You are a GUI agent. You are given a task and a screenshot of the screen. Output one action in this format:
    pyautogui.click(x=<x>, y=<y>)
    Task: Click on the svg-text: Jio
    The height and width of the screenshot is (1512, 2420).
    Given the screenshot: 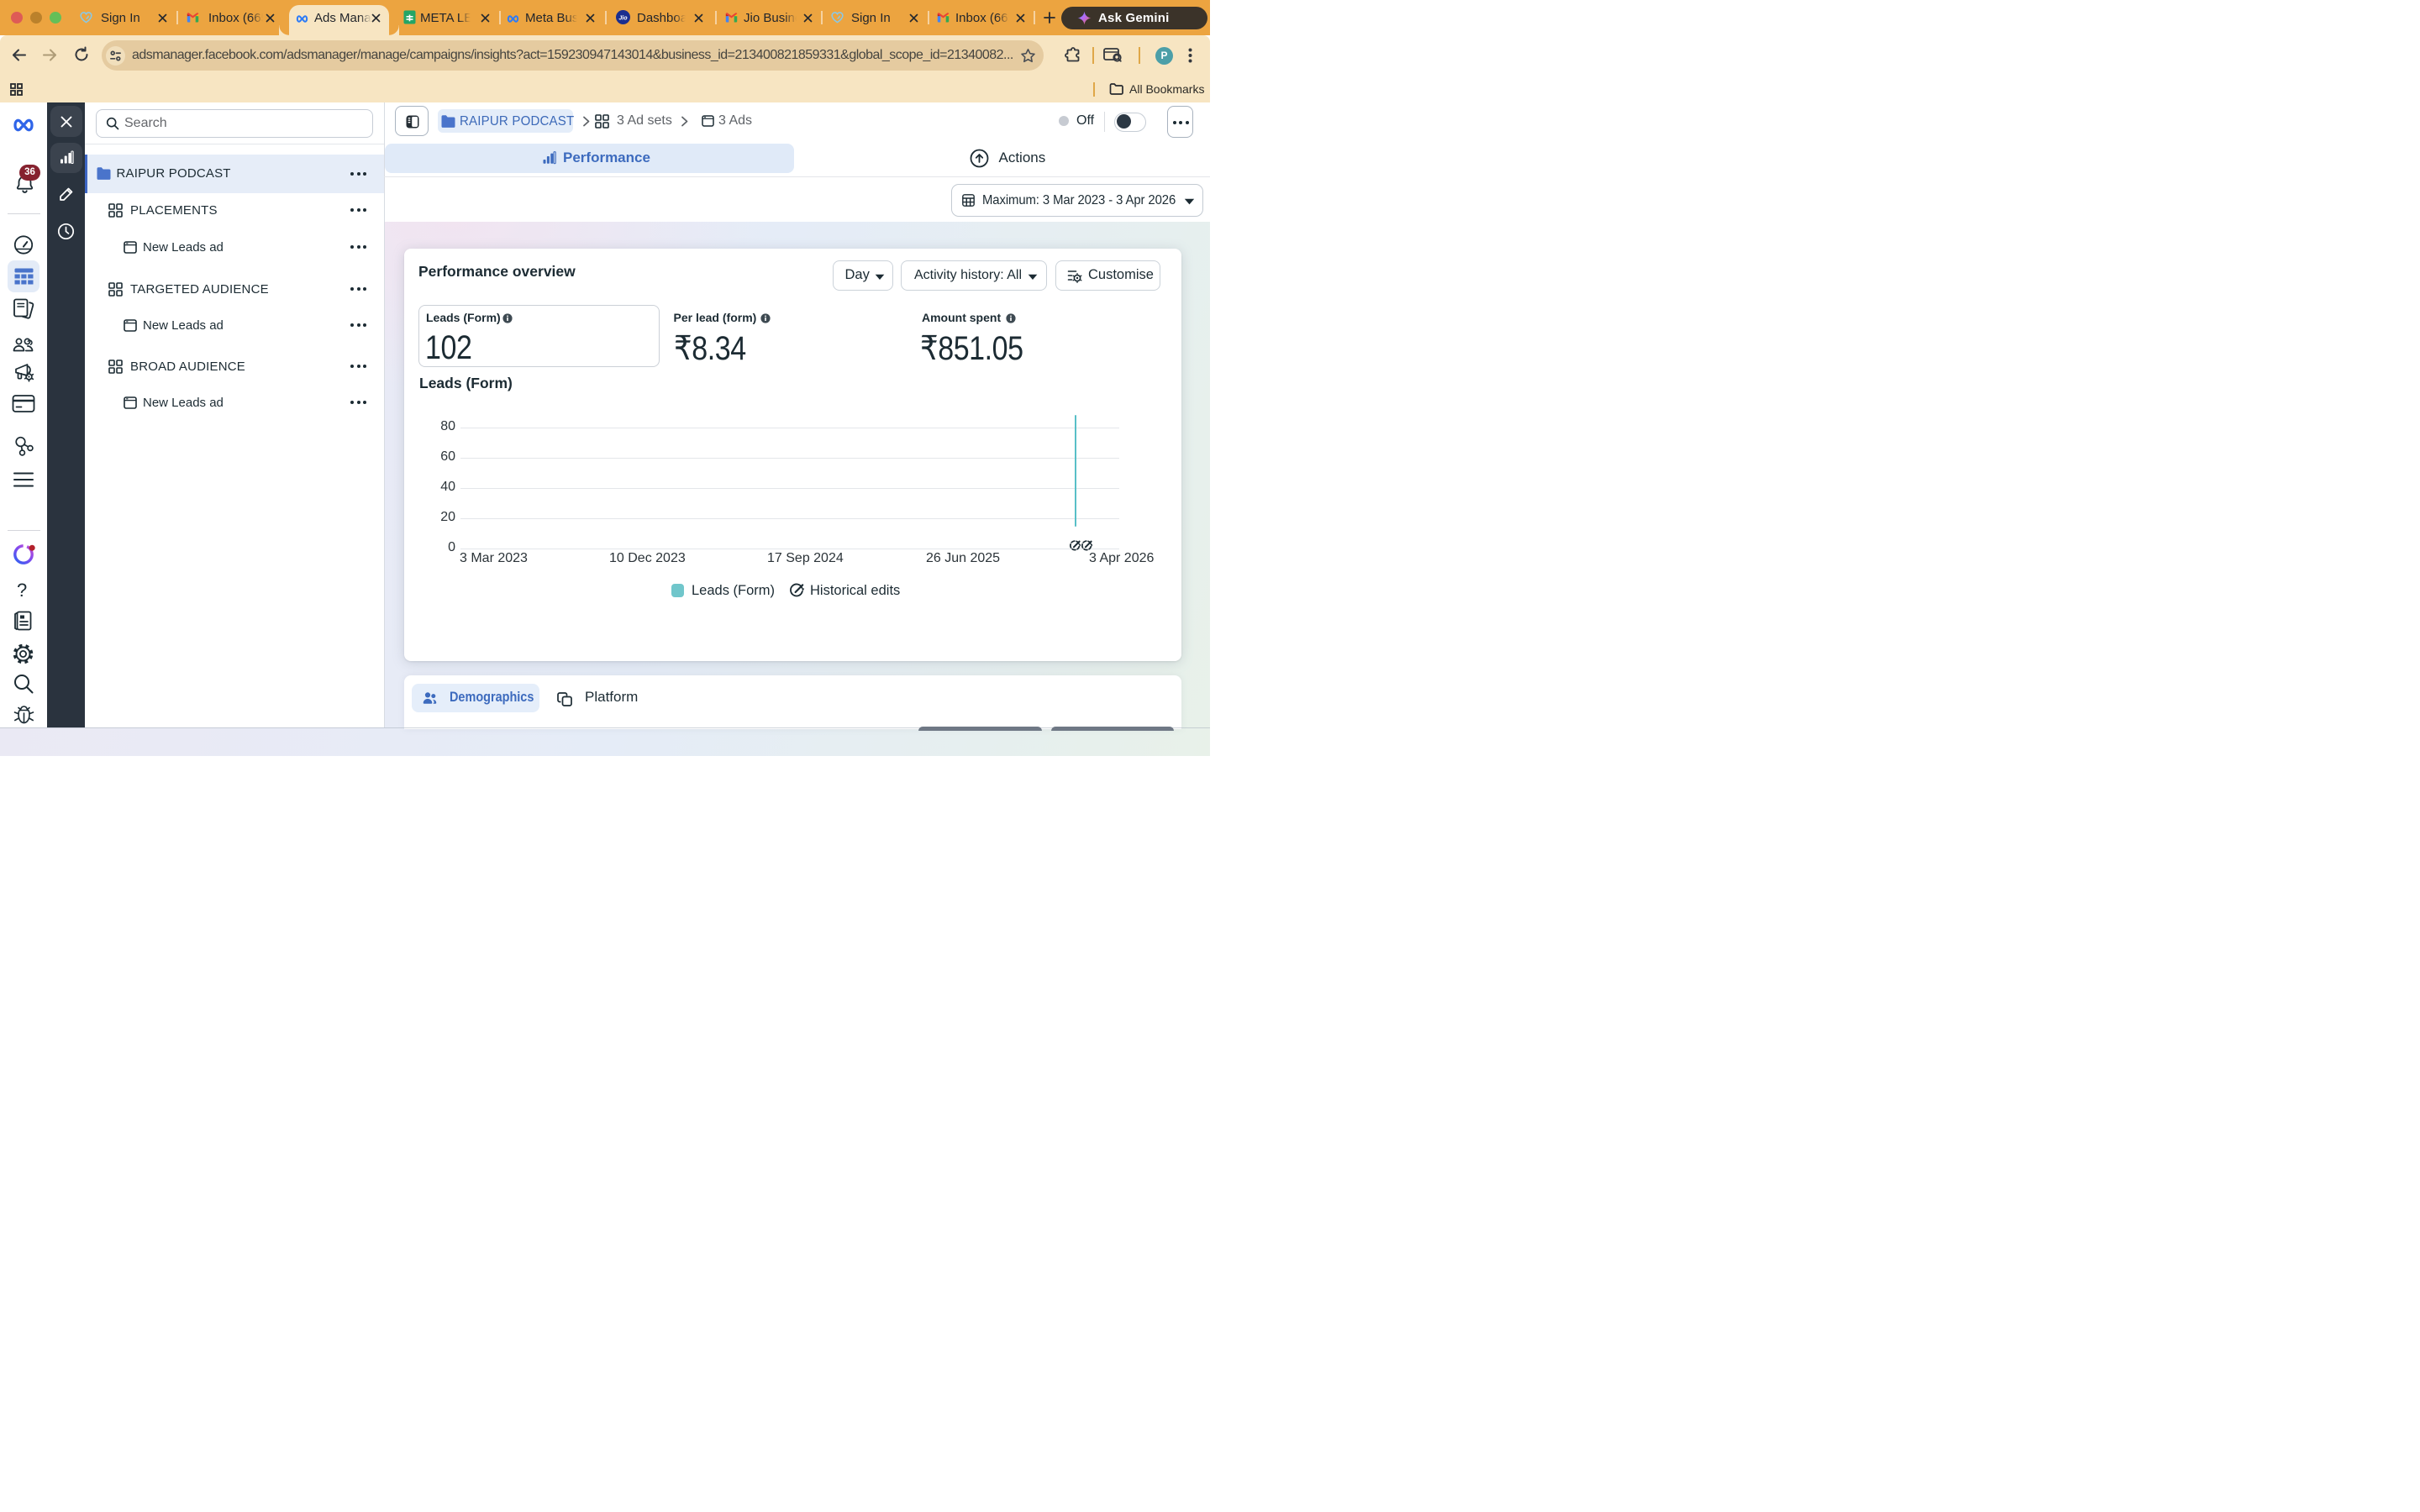 What is the action you would take?
    pyautogui.click(x=623, y=18)
    